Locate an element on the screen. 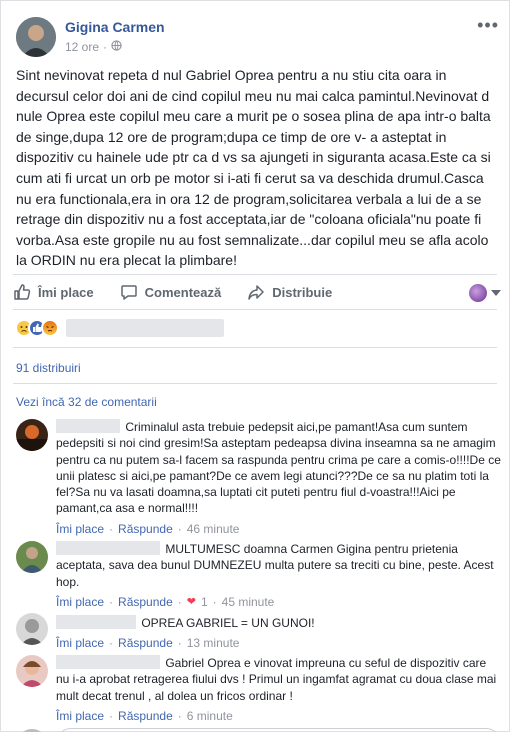 This screenshot has width=510, height=732. author-name: Gigina Carmen is located at coordinates (115, 27).